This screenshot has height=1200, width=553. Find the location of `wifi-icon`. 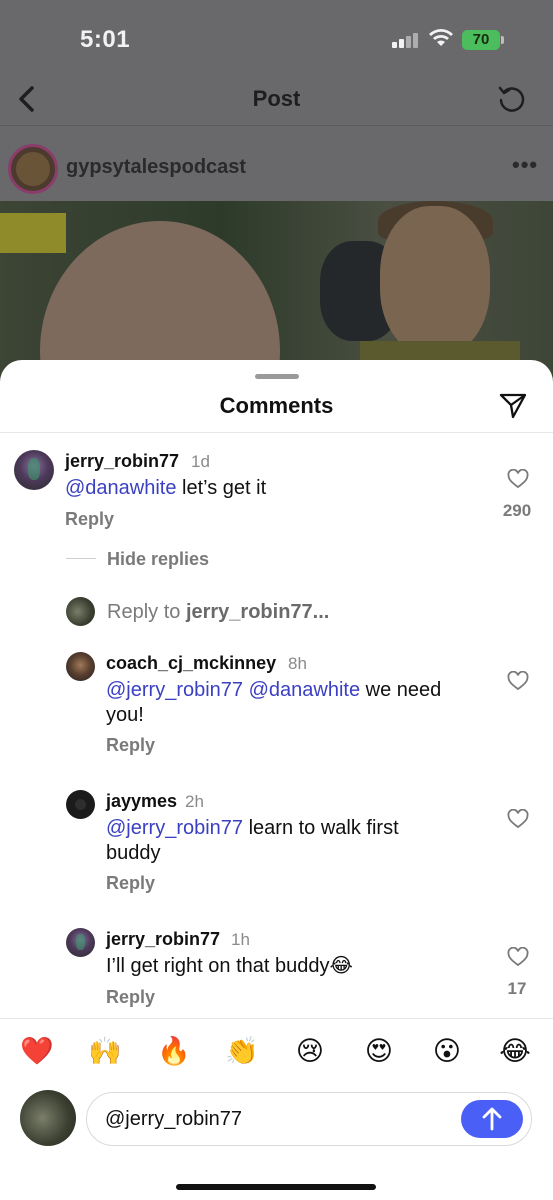

wifi-icon is located at coordinates (441, 37).